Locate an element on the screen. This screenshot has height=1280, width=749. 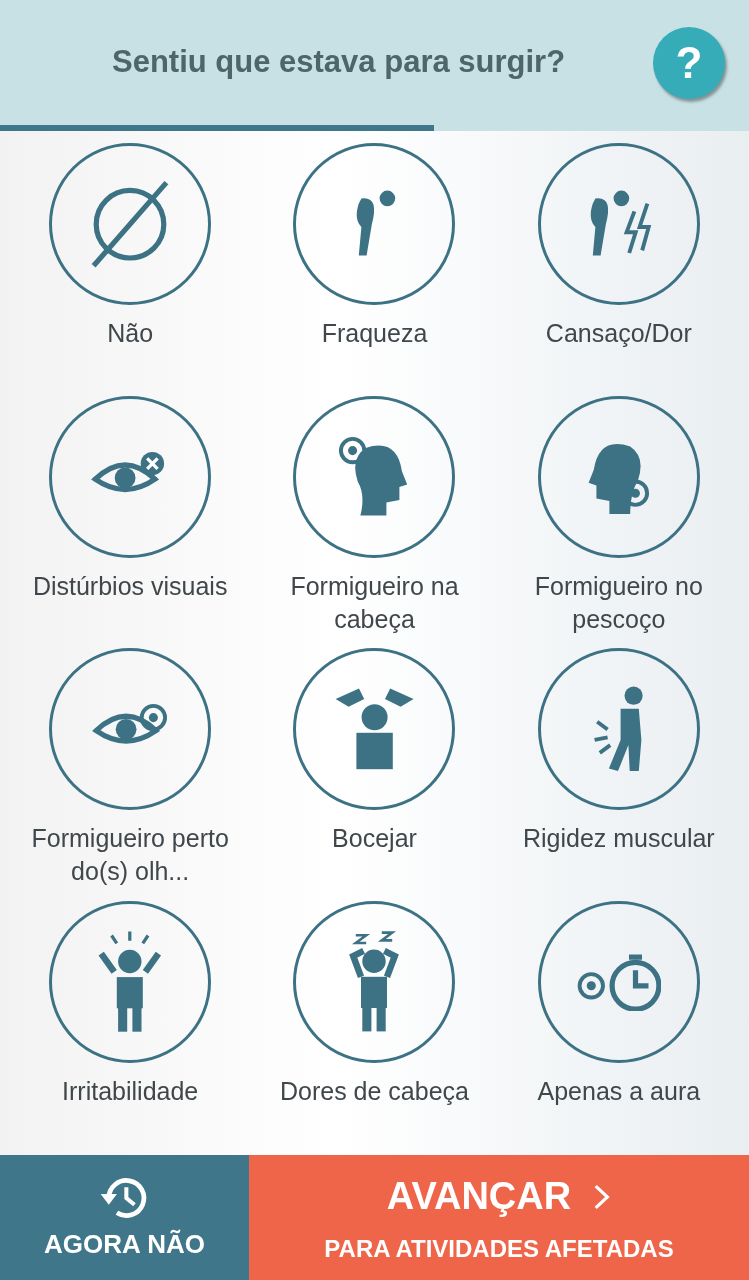
option-label: Não is located at coordinates (130, 333).